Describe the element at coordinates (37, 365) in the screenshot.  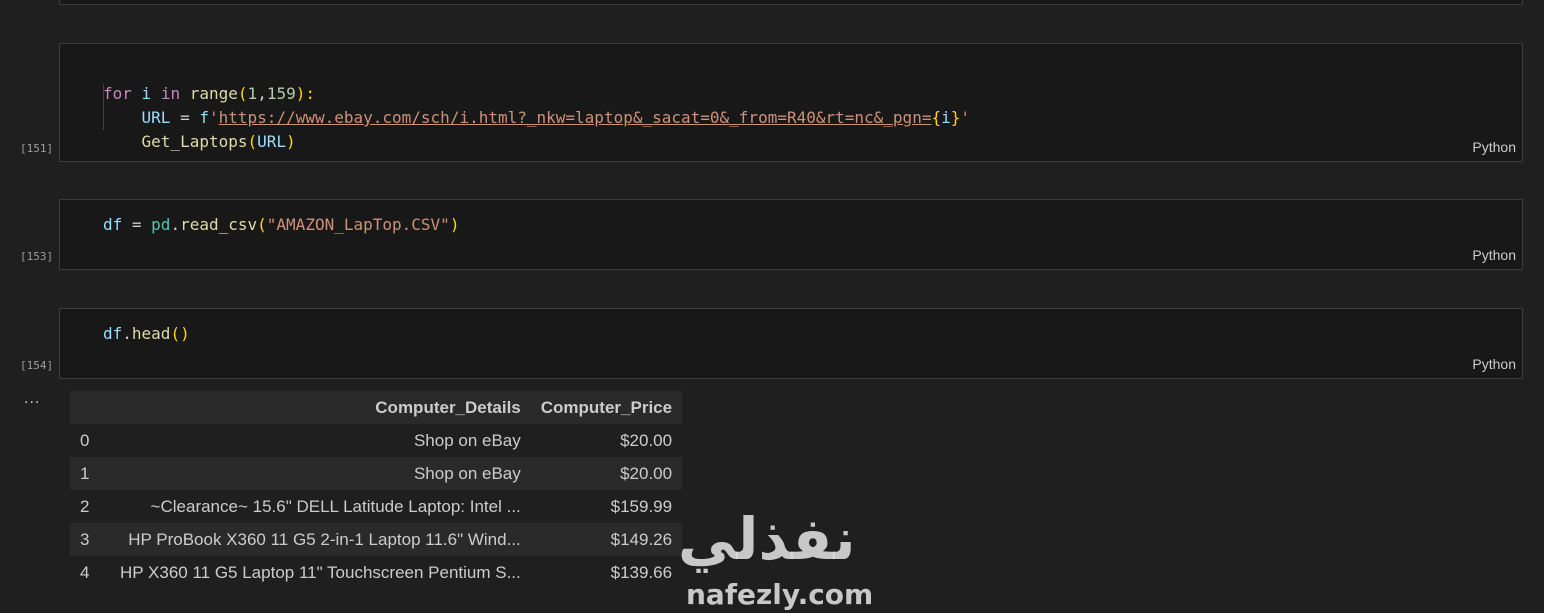
I see `execution-count: [154]` at that location.